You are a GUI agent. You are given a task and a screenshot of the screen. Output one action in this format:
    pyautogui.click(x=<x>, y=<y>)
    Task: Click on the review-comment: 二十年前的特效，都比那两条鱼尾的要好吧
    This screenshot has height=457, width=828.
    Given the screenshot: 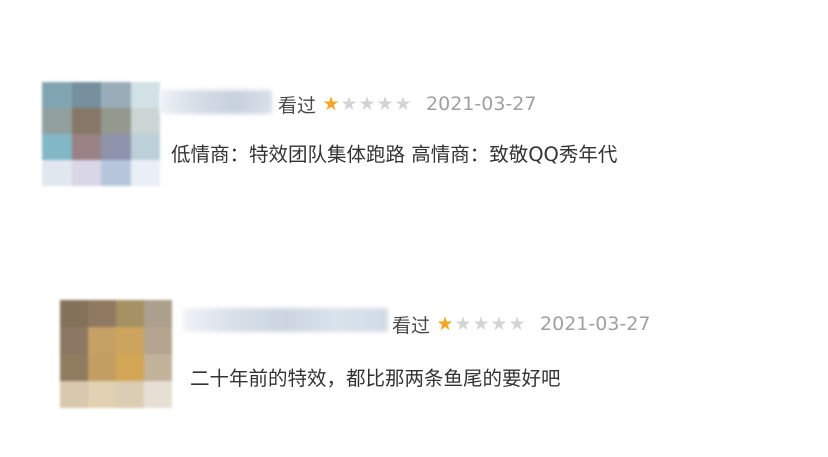 What is the action you would take?
    pyautogui.click(x=375, y=378)
    